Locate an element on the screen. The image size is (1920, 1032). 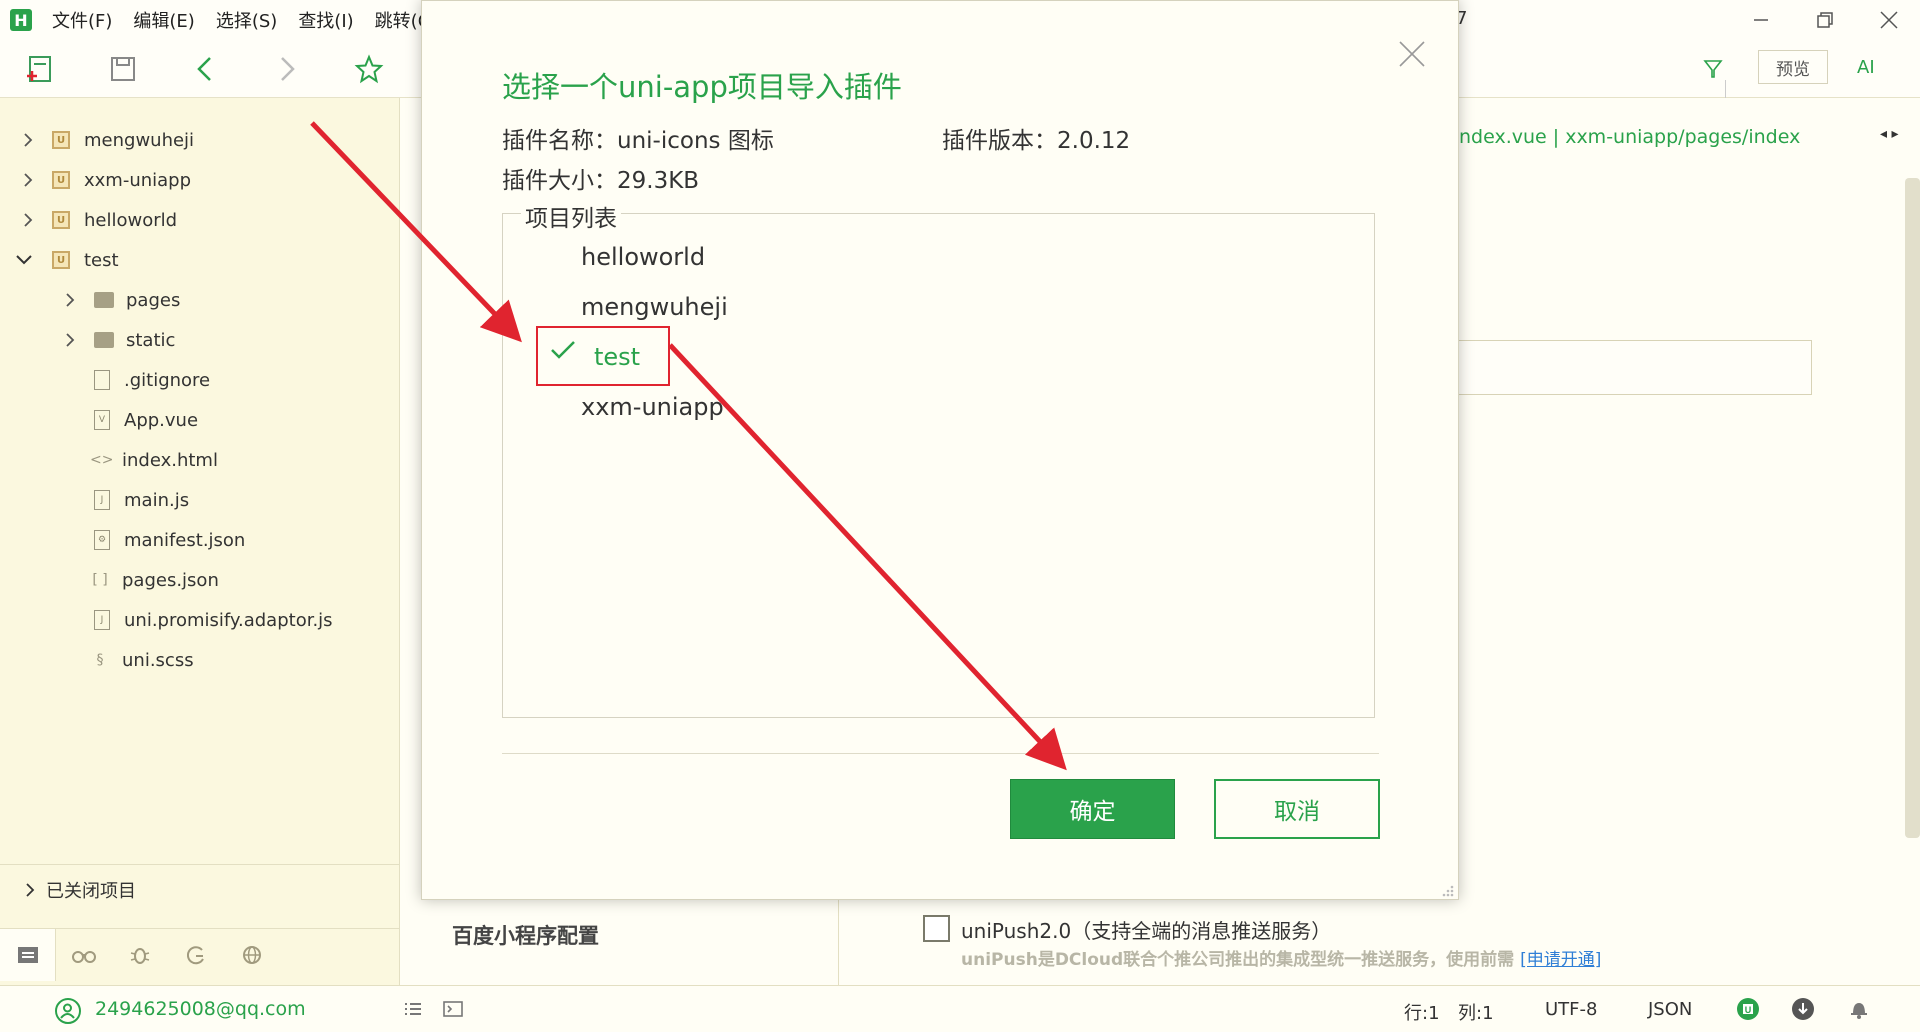
download-icon is located at coordinates (1803, 1009).